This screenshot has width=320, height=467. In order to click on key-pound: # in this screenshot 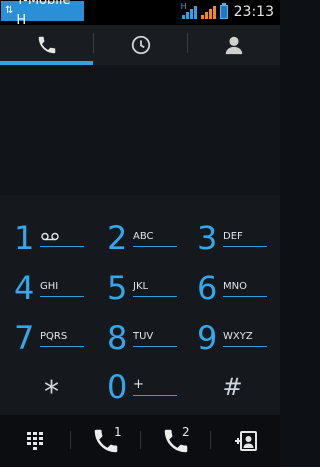, I will do `click(232, 388)`.